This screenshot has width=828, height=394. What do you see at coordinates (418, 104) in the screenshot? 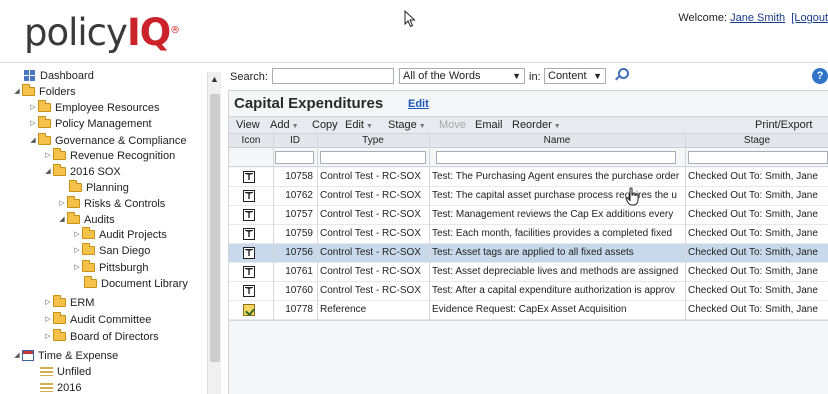
I see `edit-title-link: Edit` at bounding box center [418, 104].